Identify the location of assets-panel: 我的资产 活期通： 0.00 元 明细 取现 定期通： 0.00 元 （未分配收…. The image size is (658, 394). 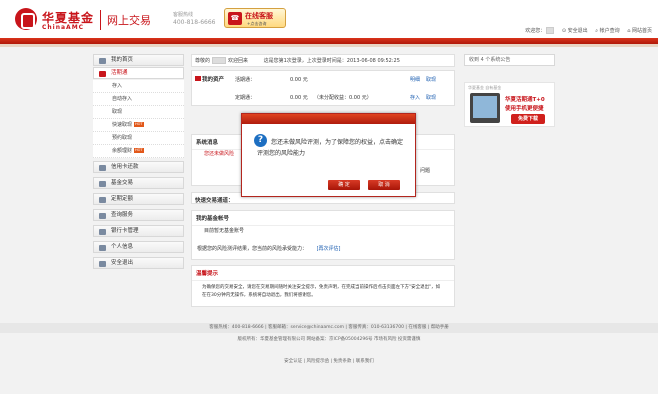
(323, 88).